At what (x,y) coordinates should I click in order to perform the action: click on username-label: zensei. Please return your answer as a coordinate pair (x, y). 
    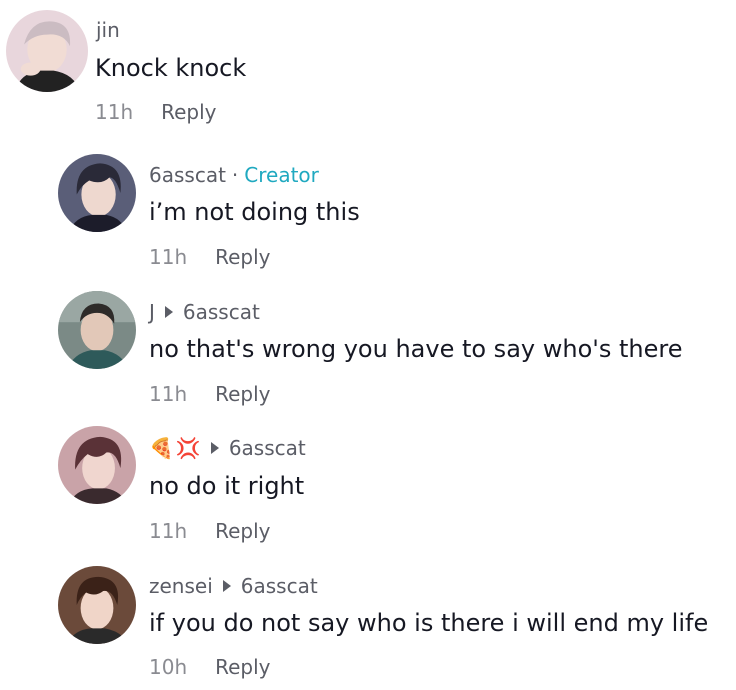
    Looking at the image, I should click on (181, 586).